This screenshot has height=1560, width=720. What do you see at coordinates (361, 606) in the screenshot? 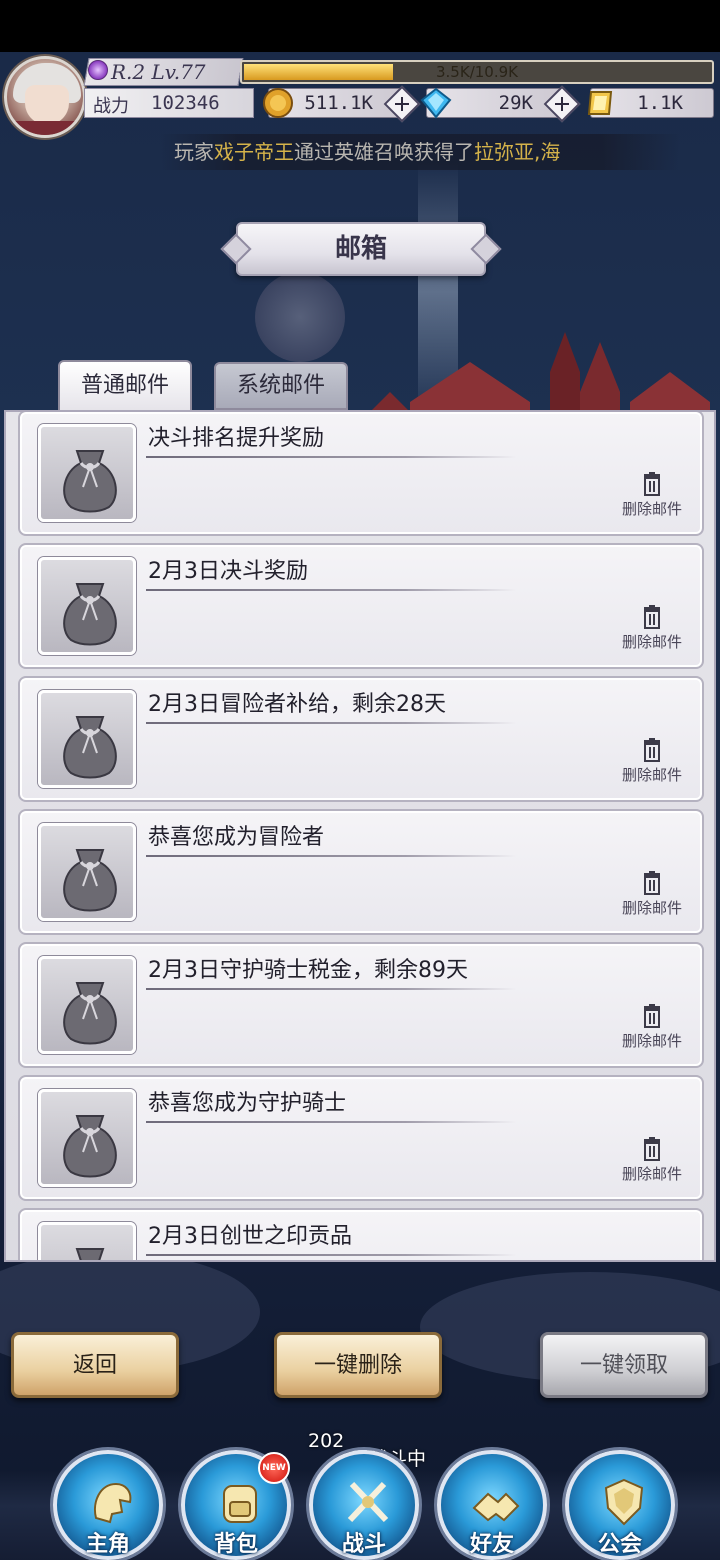
I see `mail-item: 2月3日决斗奖励删除邮件` at bounding box center [361, 606].